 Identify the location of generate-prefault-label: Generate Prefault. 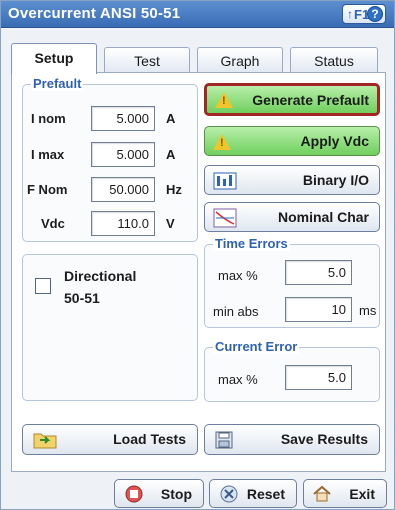
(310, 100).